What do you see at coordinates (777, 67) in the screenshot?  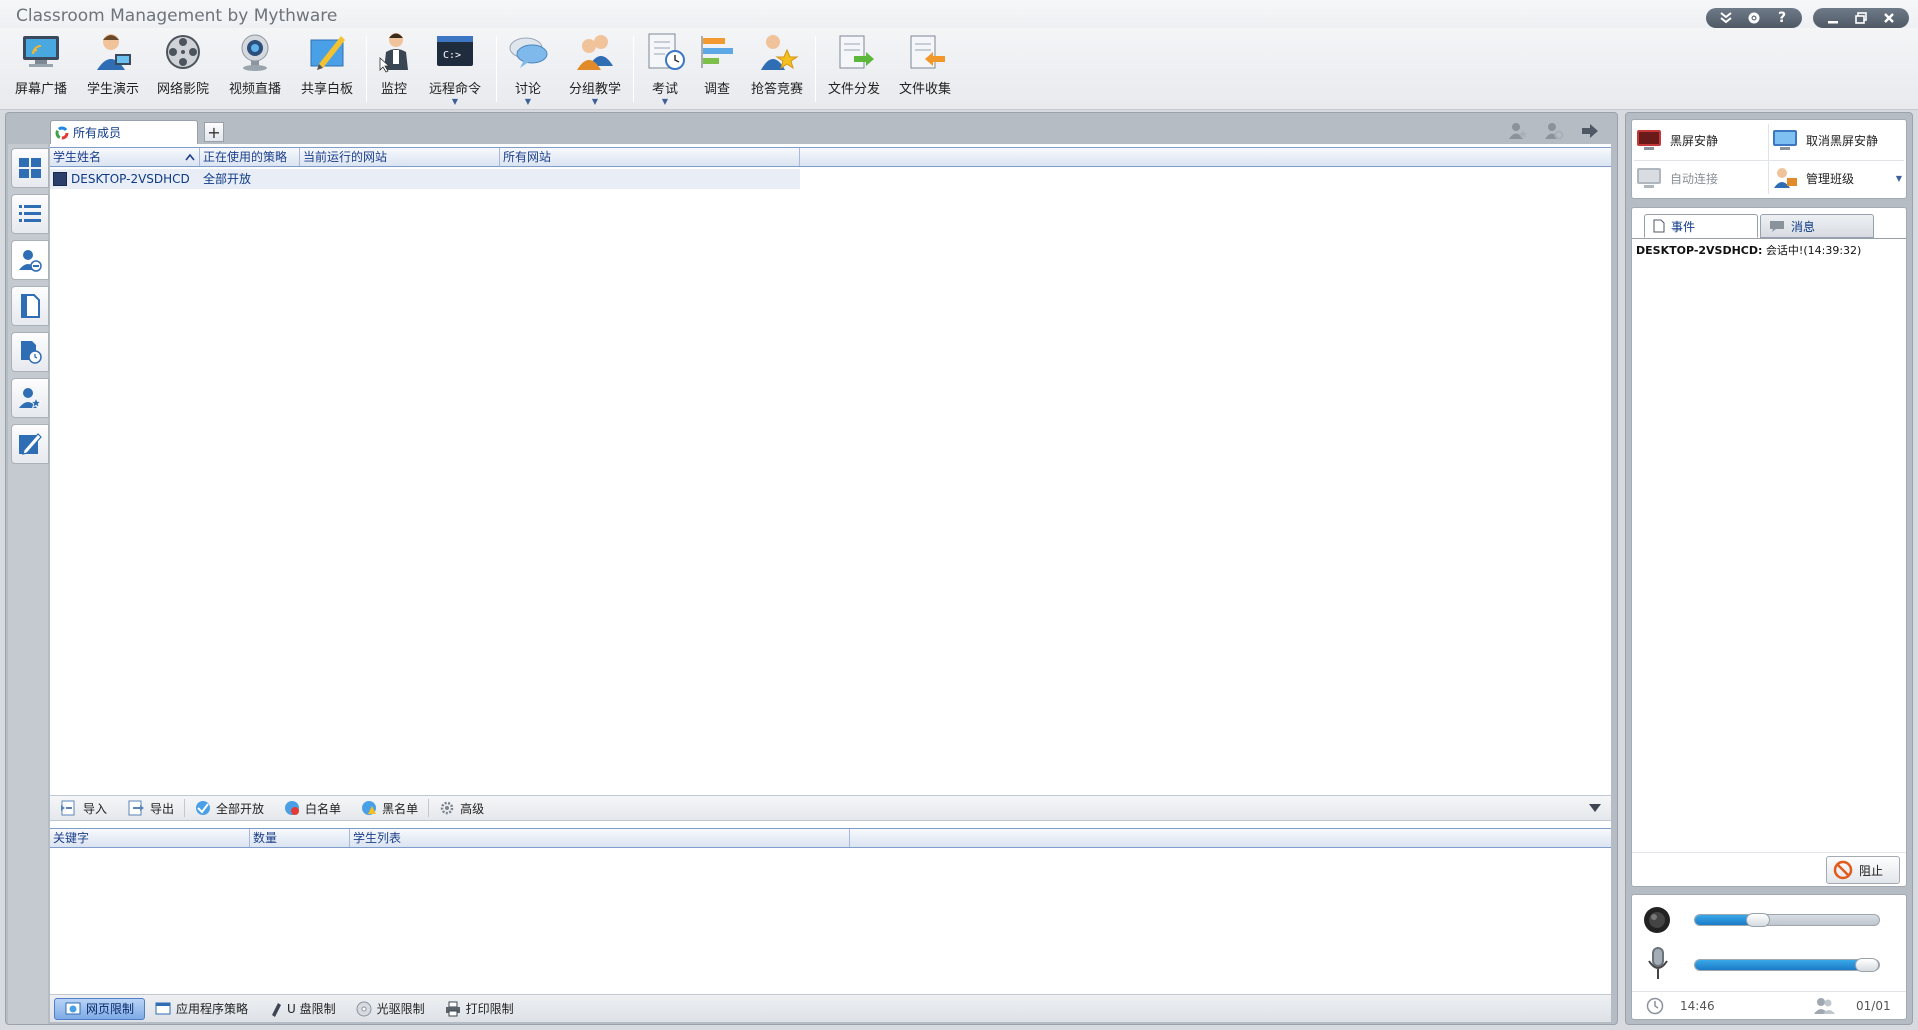 I see `toolbar-quiz-contest: 抢答竞赛` at bounding box center [777, 67].